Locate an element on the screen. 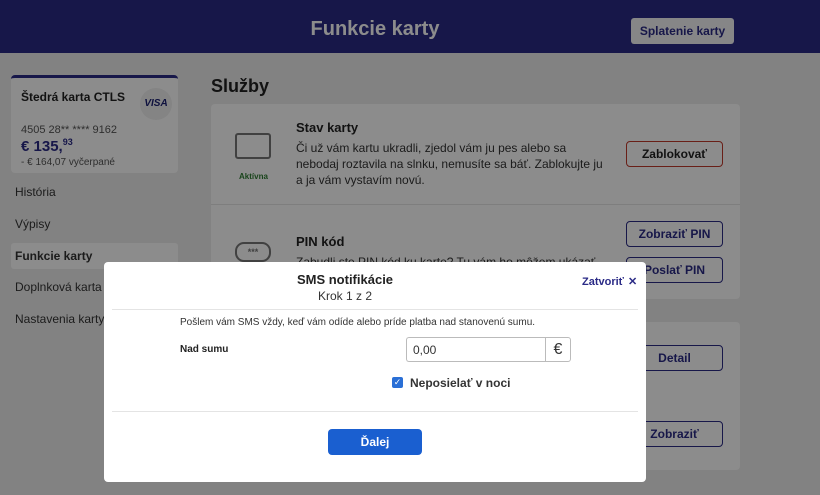  euro-icon: € is located at coordinates (558, 349).